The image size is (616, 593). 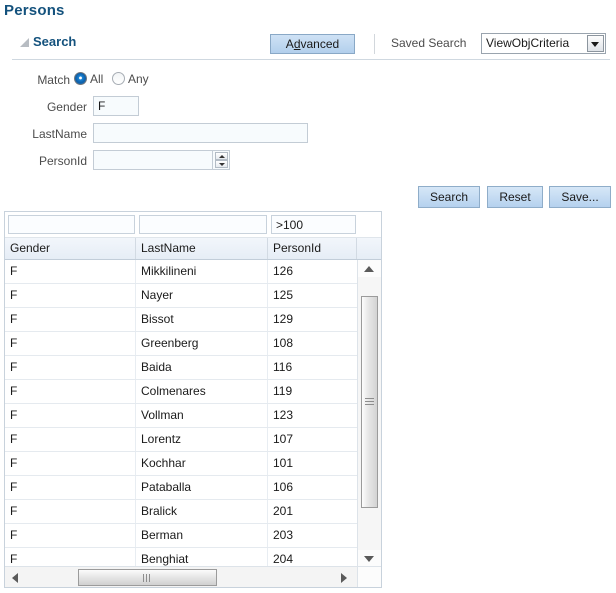 I want to click on advanced-button-mnemonic: d, so click(x=297, y=44).